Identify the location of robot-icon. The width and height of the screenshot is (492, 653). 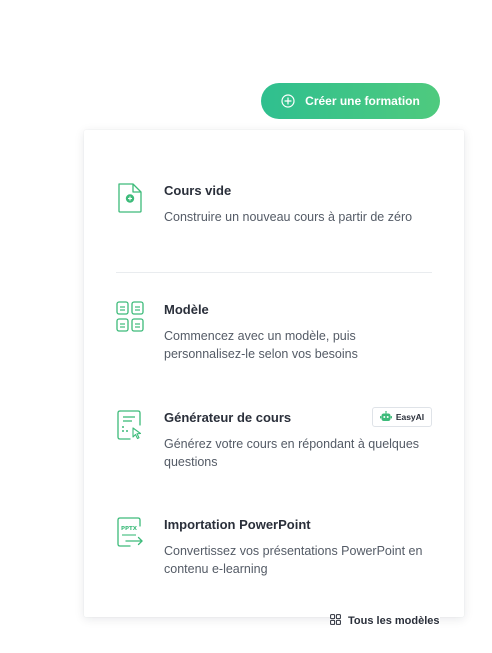
(385, 417).